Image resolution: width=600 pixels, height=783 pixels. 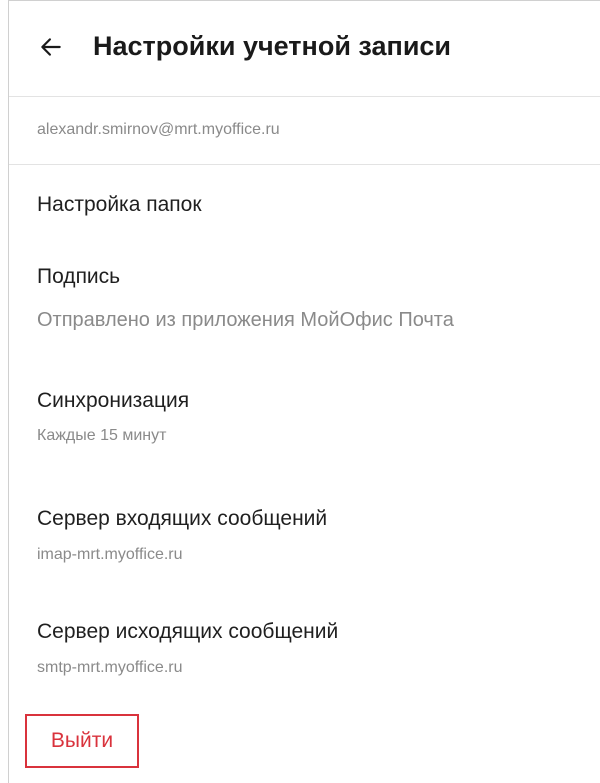 I want to click on signature-label: Подпись, so click(x=79, y=276).